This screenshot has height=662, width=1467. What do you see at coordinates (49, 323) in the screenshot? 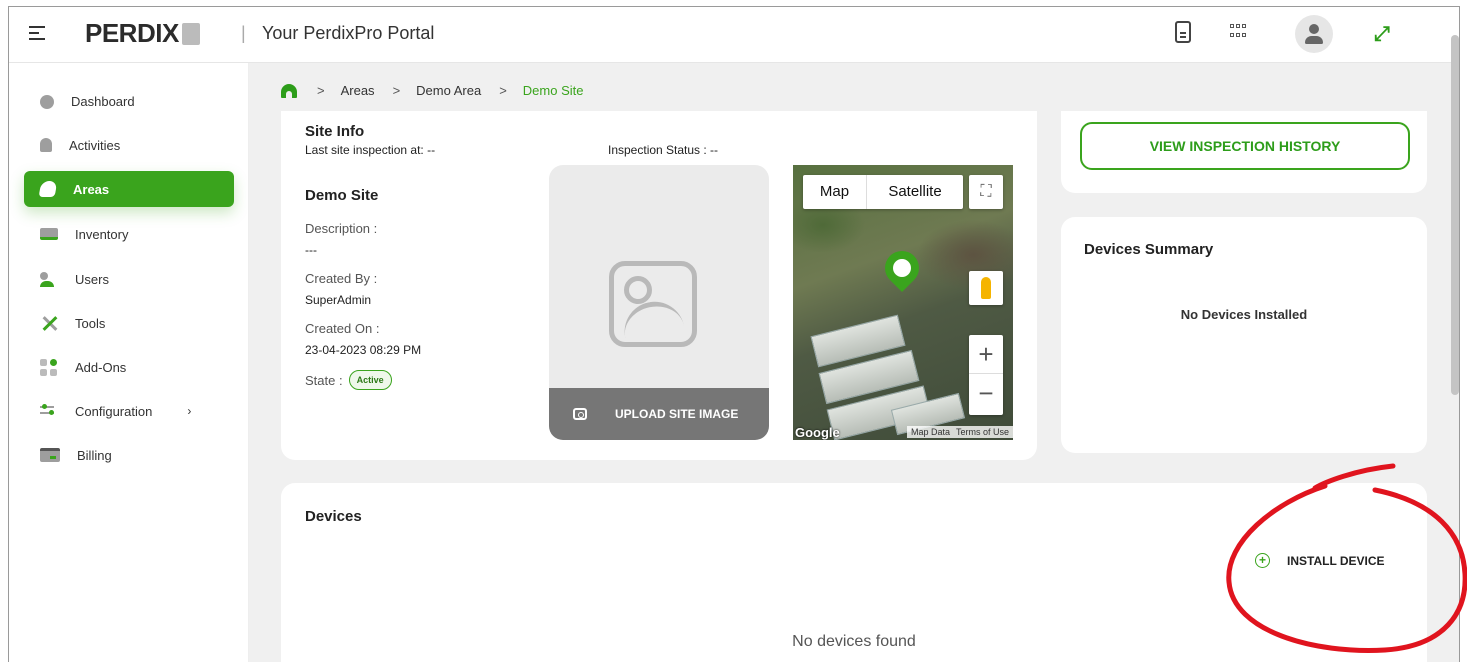
I see `tools-icon` at bounding box center [49, 323].